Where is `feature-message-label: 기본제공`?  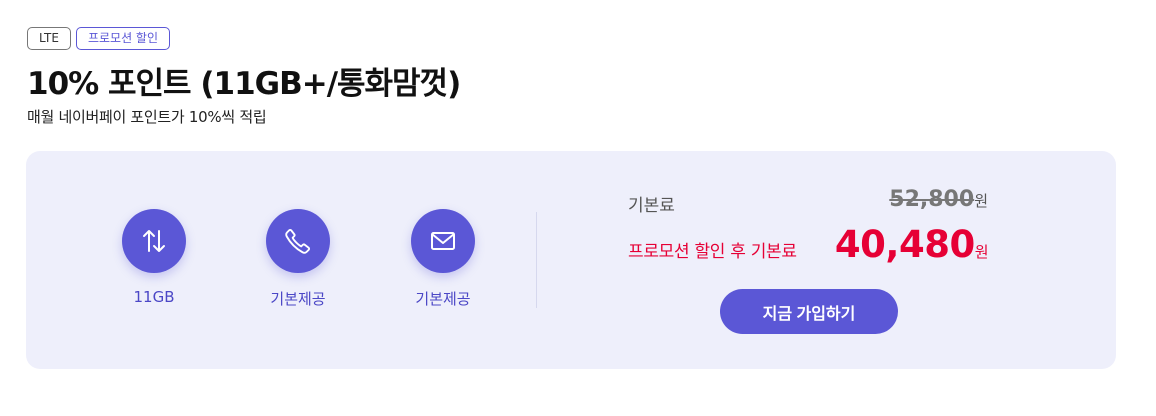 feature-message-label: 기본제공 is located at coordinates (443, 299).